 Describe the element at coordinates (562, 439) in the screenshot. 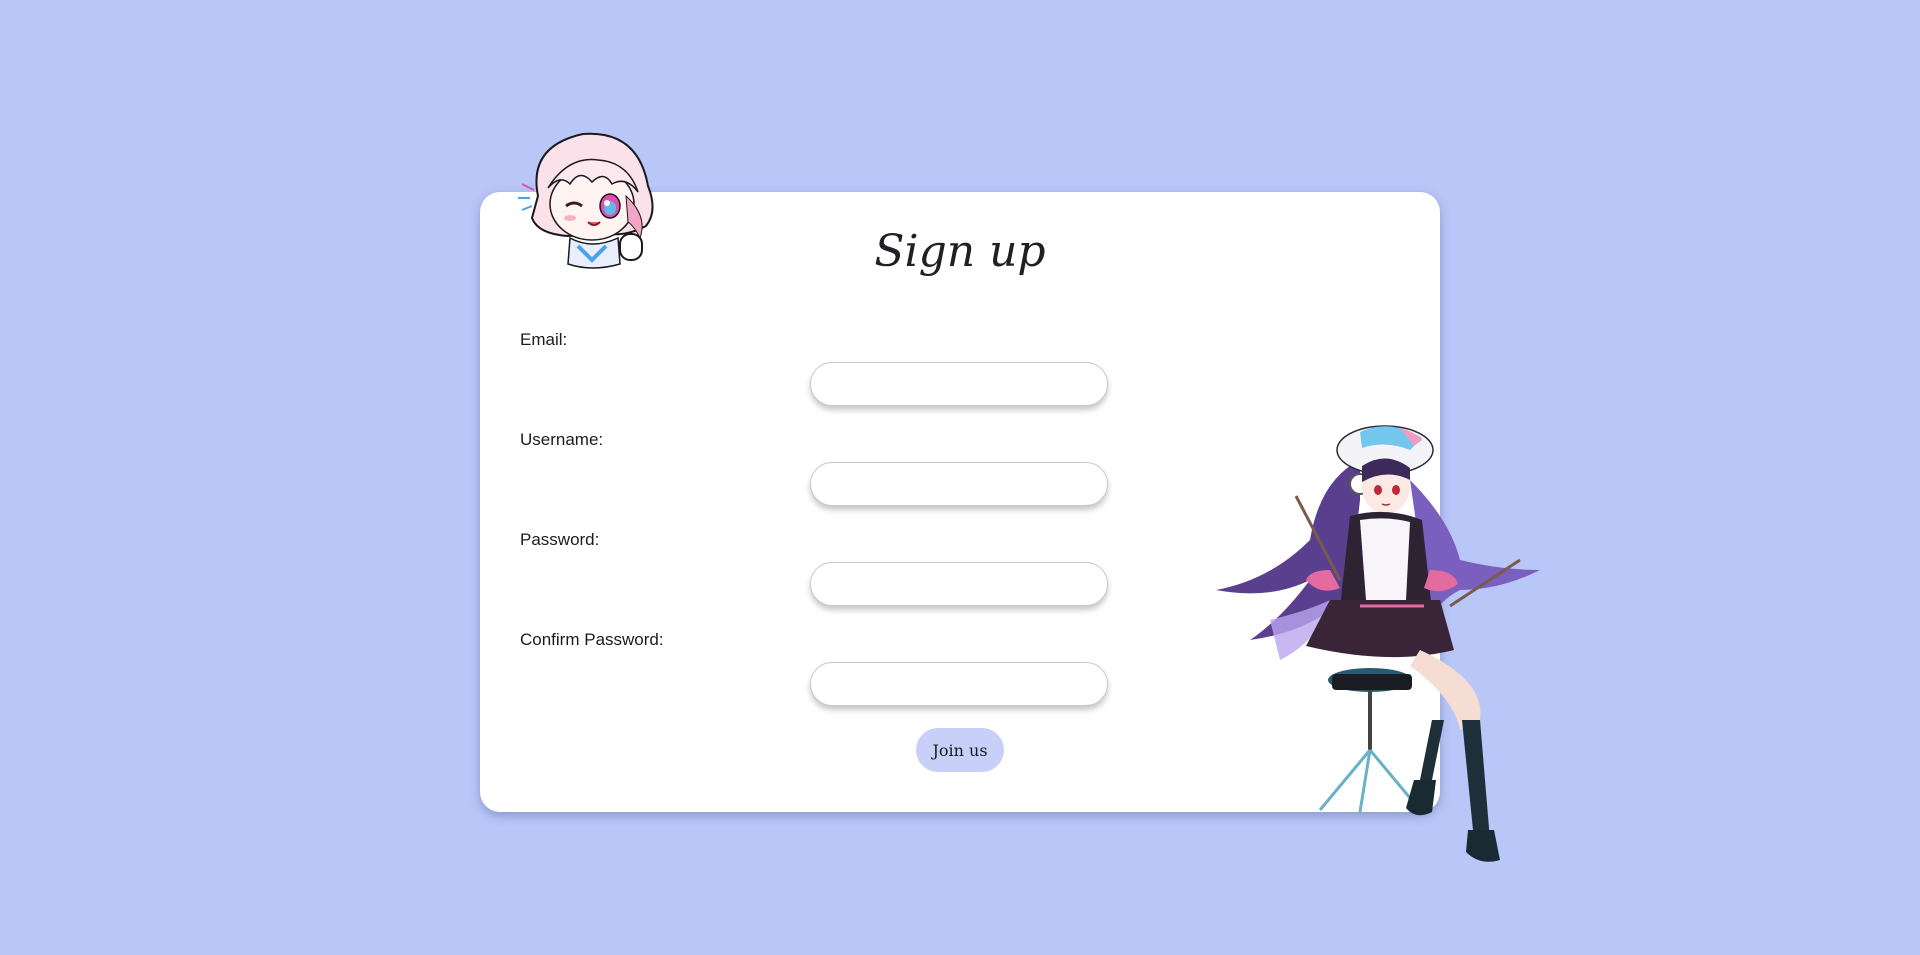

I see `username-label: Username:` at that location.